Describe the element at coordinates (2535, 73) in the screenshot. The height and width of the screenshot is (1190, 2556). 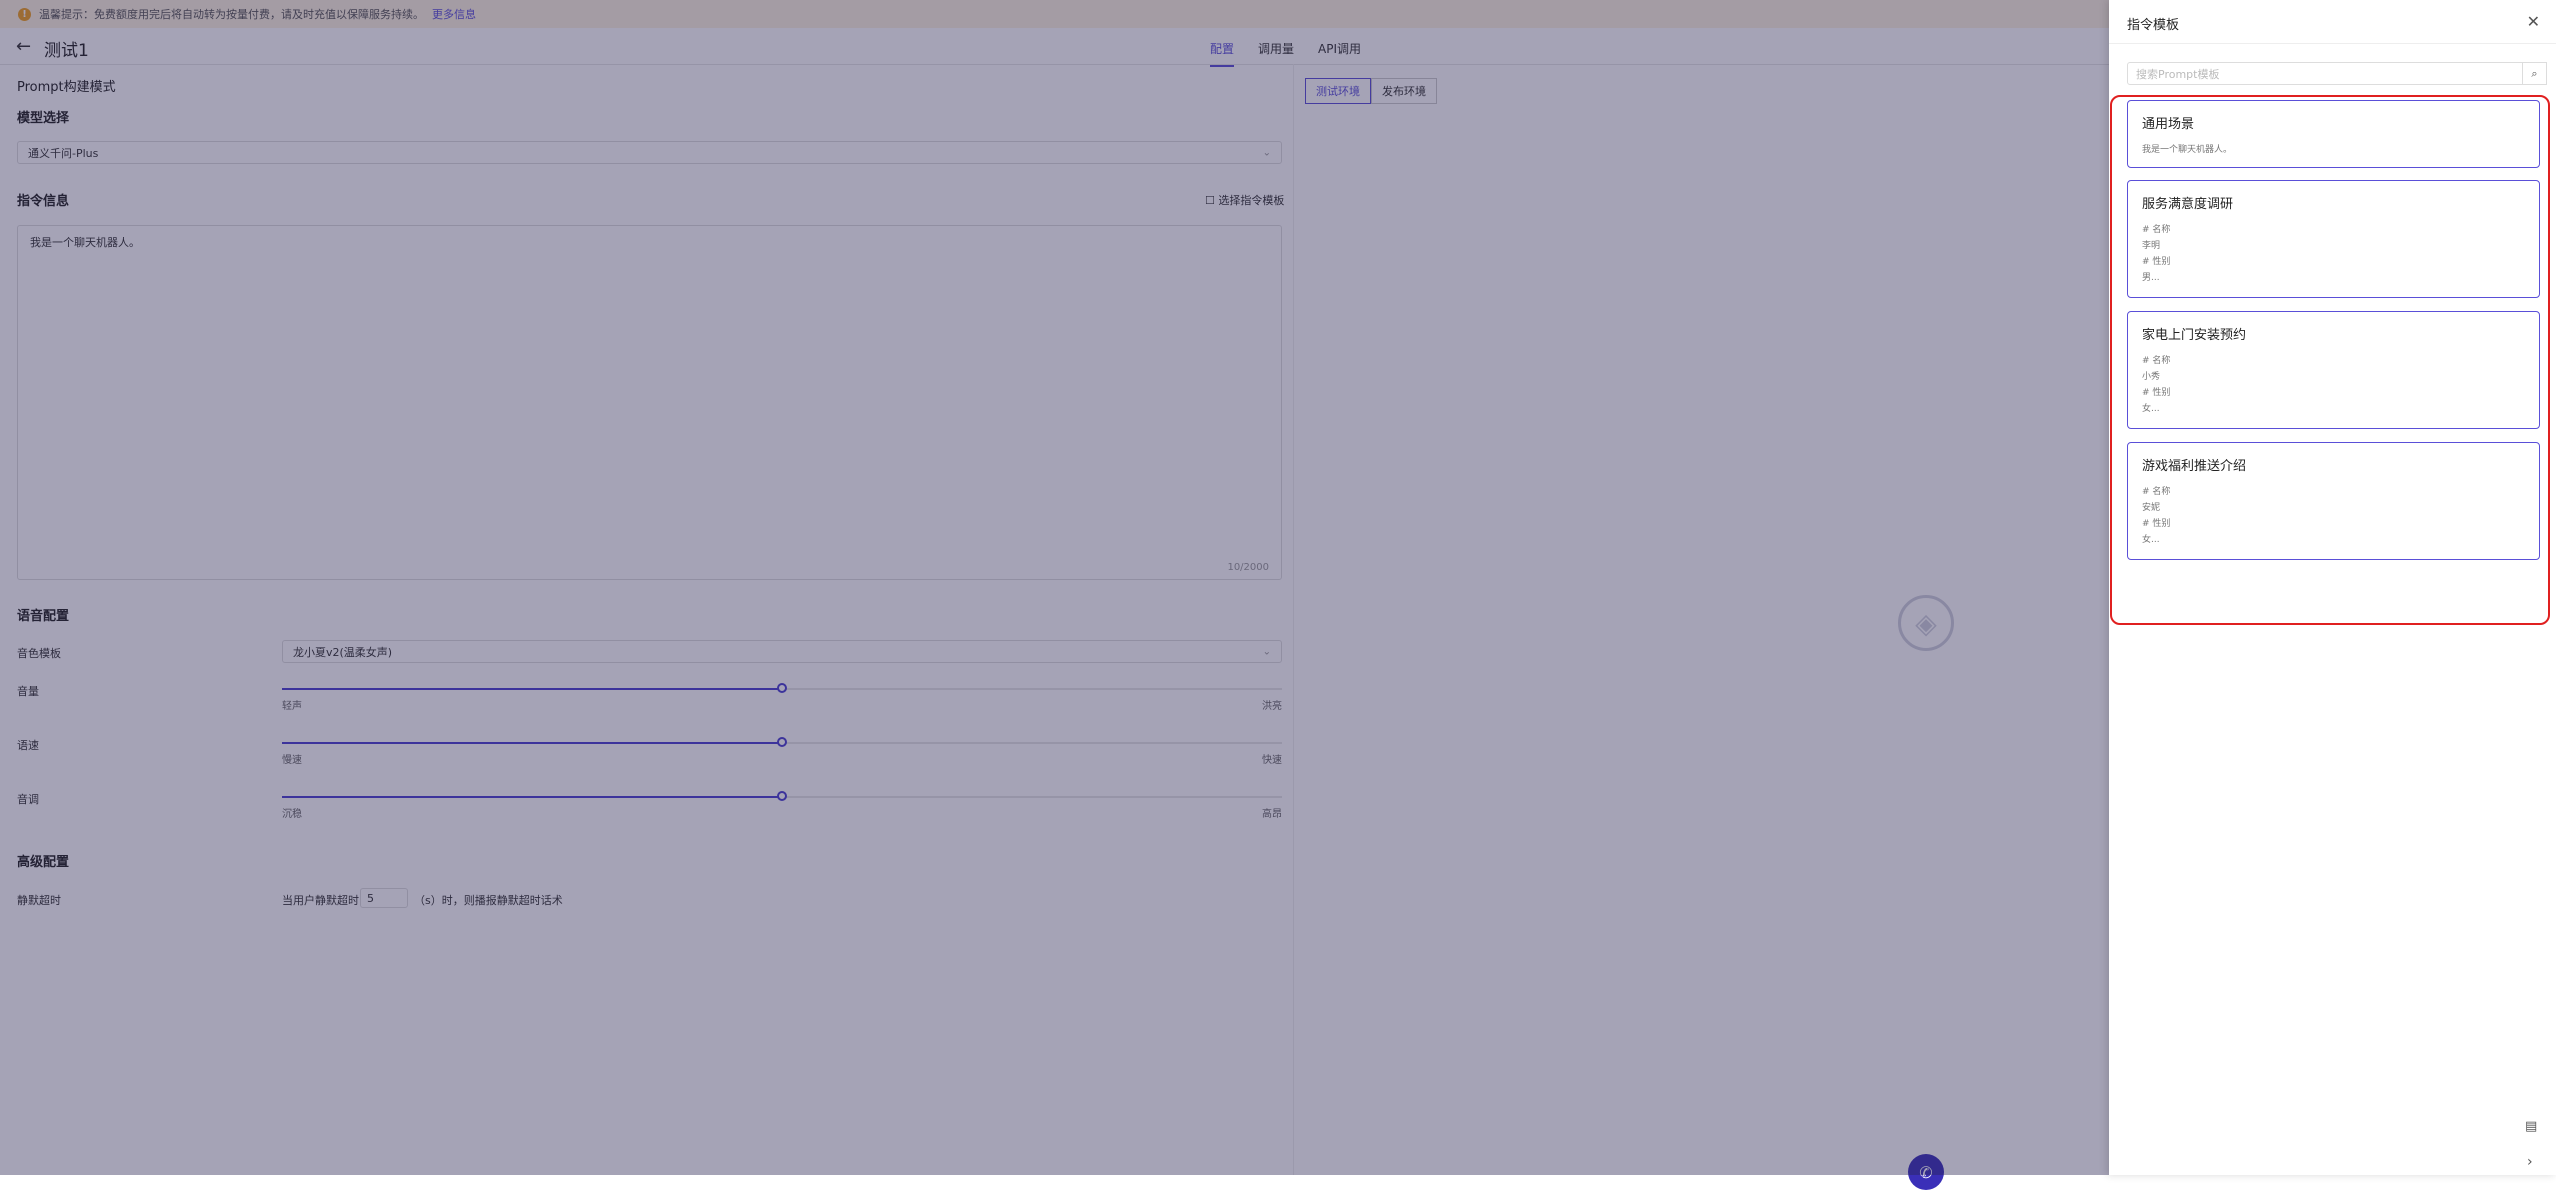
I see `search-icon: ⌕` at that location.